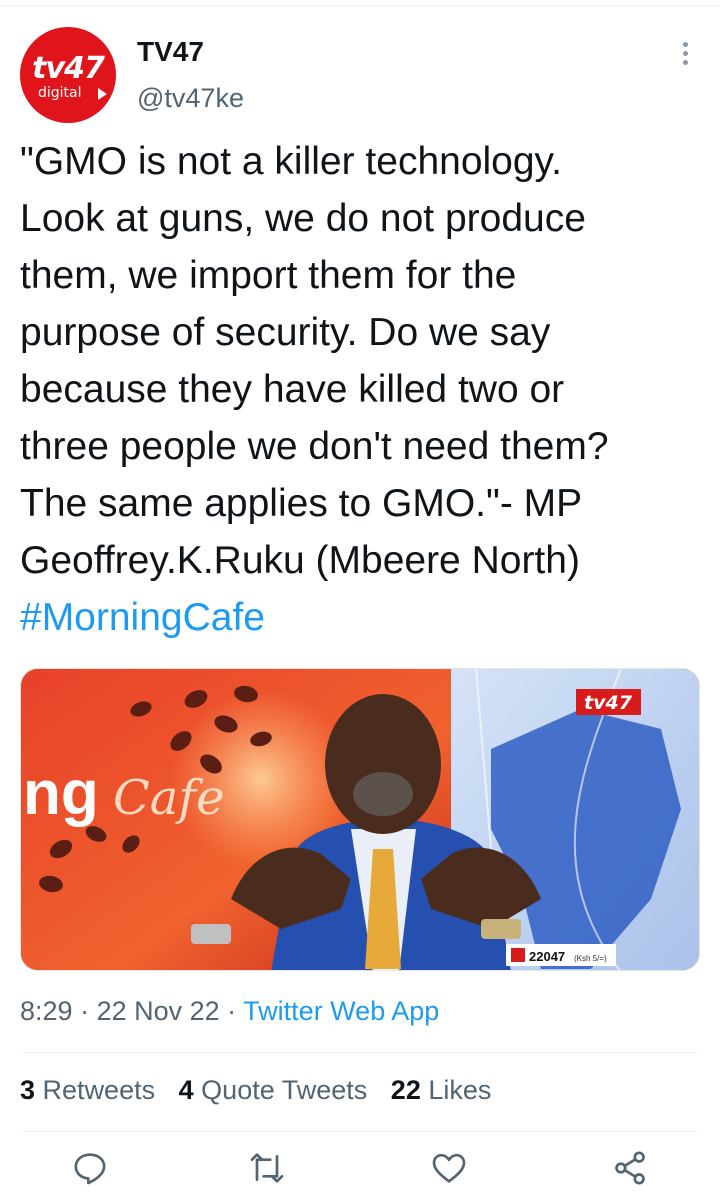 The width and height of the screenshot is (720, 1202). Describe the element at coordinates (285, 332) in the screenshot. I see `tweet-text-line: purpose of security. Do we say` at that location.